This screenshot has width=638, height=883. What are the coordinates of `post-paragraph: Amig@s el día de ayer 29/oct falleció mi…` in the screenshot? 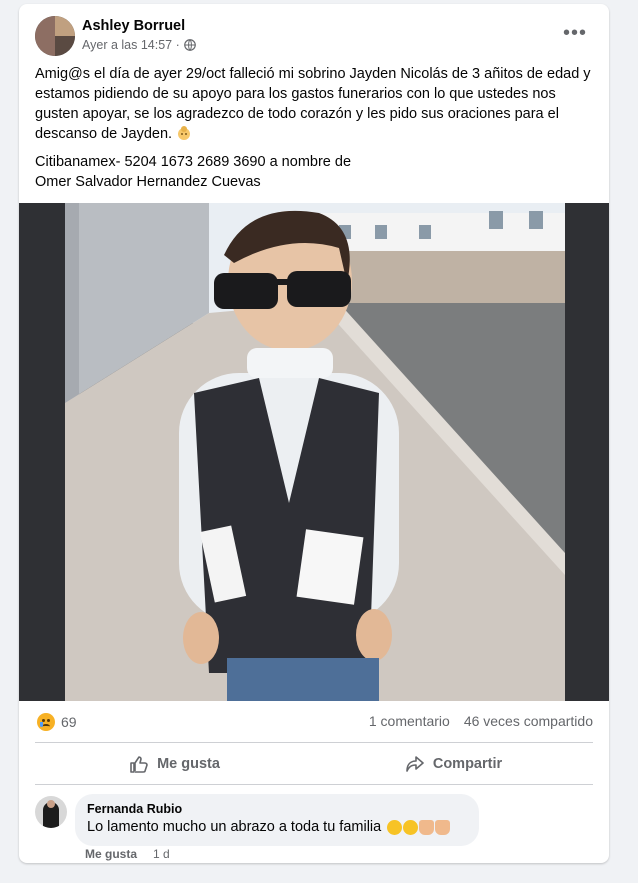 It's located at (313, 104).